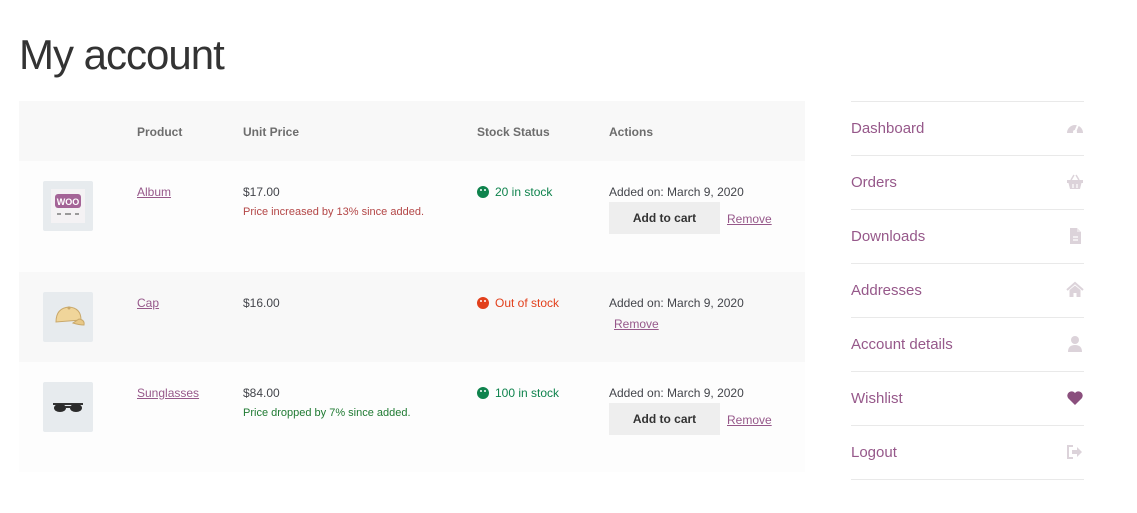 The image size is (1137, 513). I want to click on stock-status: 100 in stock, so click(518, 393).